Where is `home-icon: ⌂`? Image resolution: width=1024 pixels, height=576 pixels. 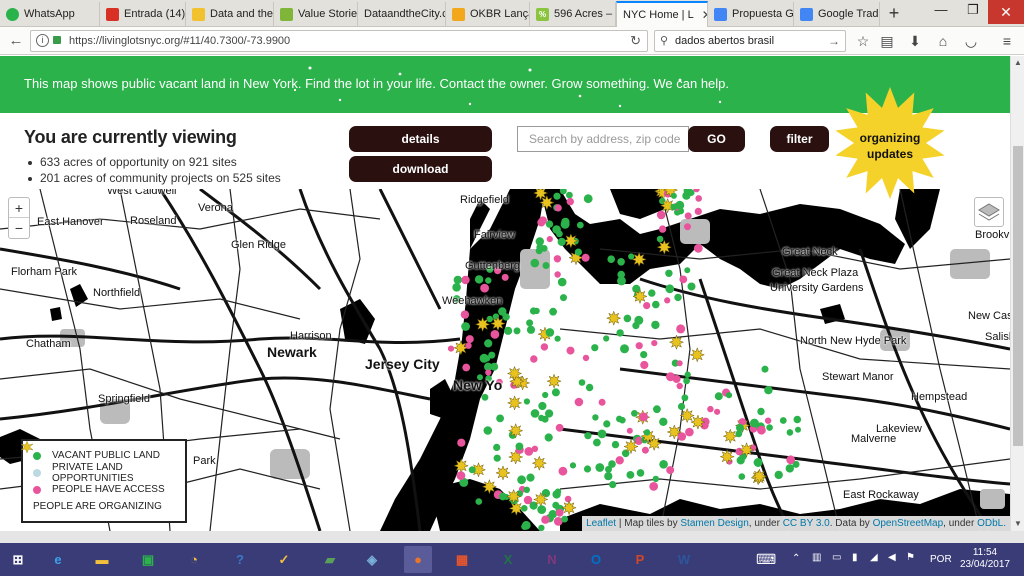
home-icon: ⌂ is located at coordinates (943, 41).